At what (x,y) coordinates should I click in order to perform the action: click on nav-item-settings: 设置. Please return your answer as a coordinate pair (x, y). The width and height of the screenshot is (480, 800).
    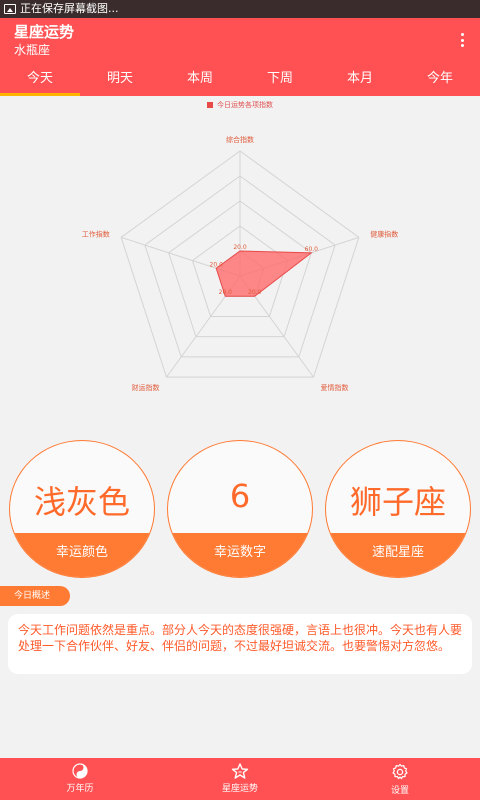
    Looking at the image, I should click on (400, 779).